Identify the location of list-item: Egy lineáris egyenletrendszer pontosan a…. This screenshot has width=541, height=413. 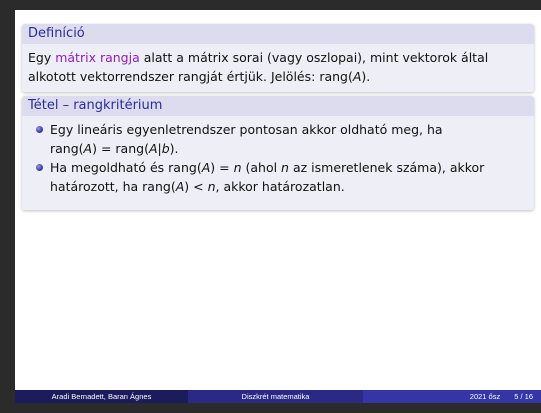
(281, 139).